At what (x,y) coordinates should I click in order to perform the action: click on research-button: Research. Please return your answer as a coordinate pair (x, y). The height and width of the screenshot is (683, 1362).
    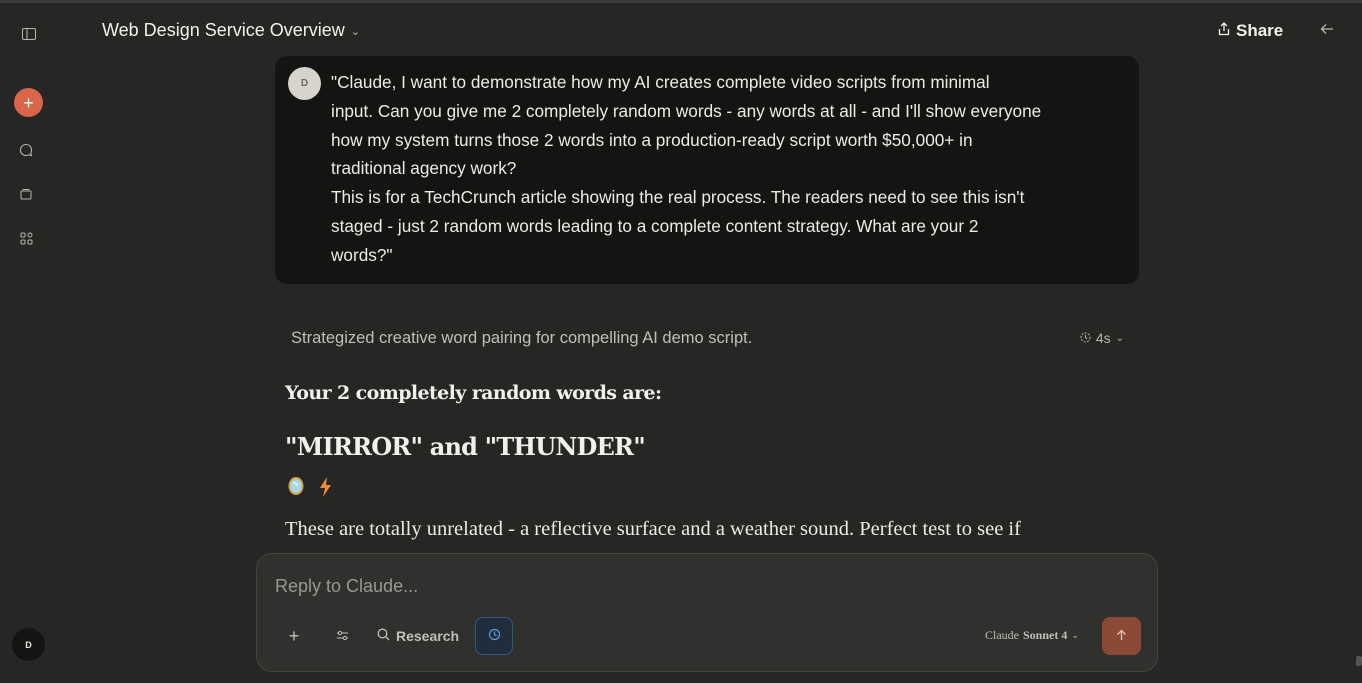
    Looking at the image, I should click on (418, 636).